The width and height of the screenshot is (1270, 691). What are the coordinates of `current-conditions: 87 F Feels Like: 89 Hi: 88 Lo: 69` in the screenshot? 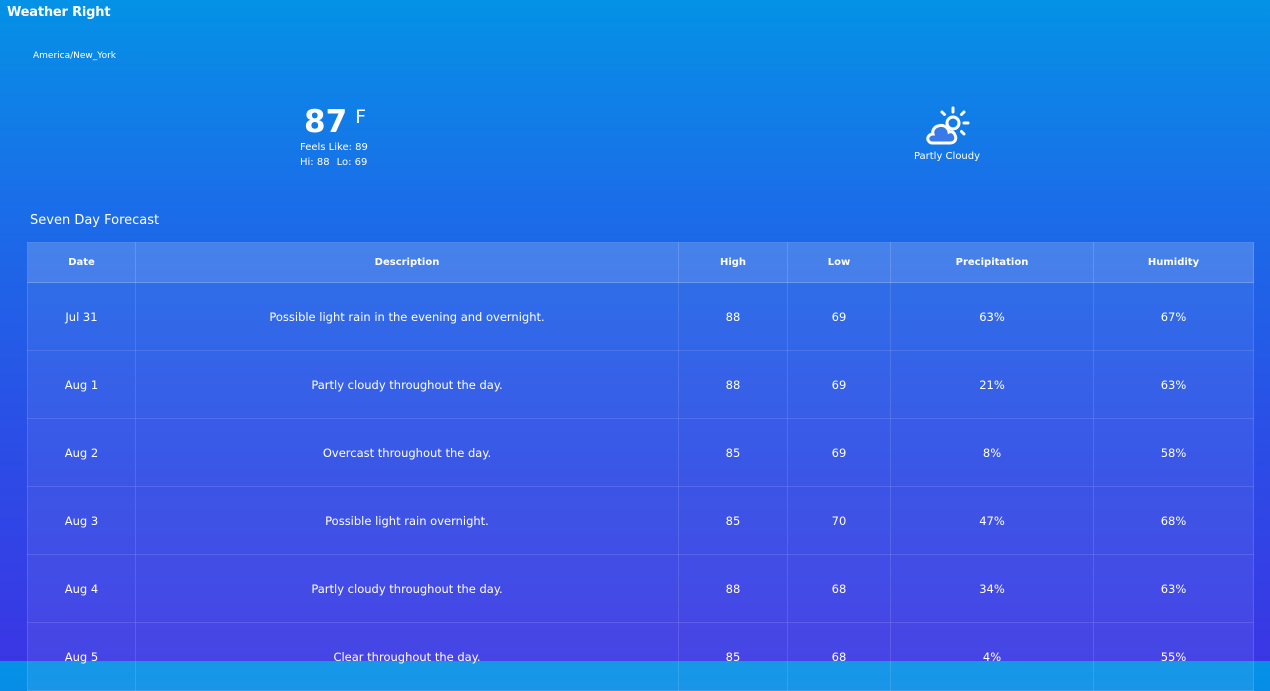 It's located at (348, 137).